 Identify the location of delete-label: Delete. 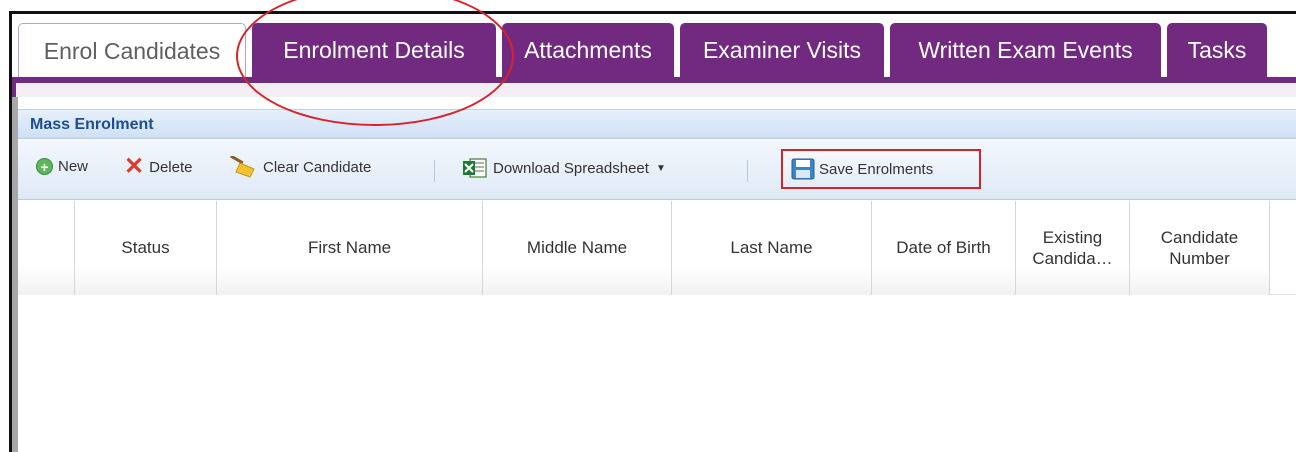
(171, 167).